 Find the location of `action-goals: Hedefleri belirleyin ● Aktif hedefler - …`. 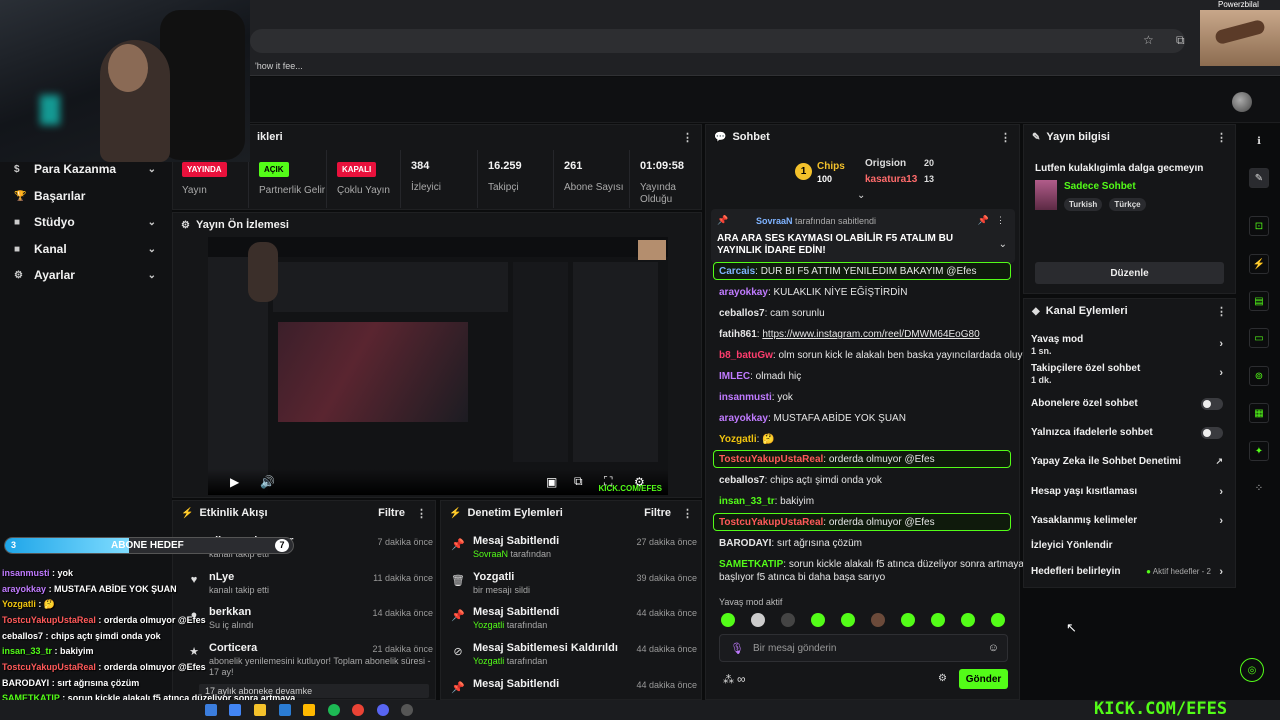

action-goals: Hedefleri belirleyin ● Aktif hedefler - … is located at coordinates (1129, 572).